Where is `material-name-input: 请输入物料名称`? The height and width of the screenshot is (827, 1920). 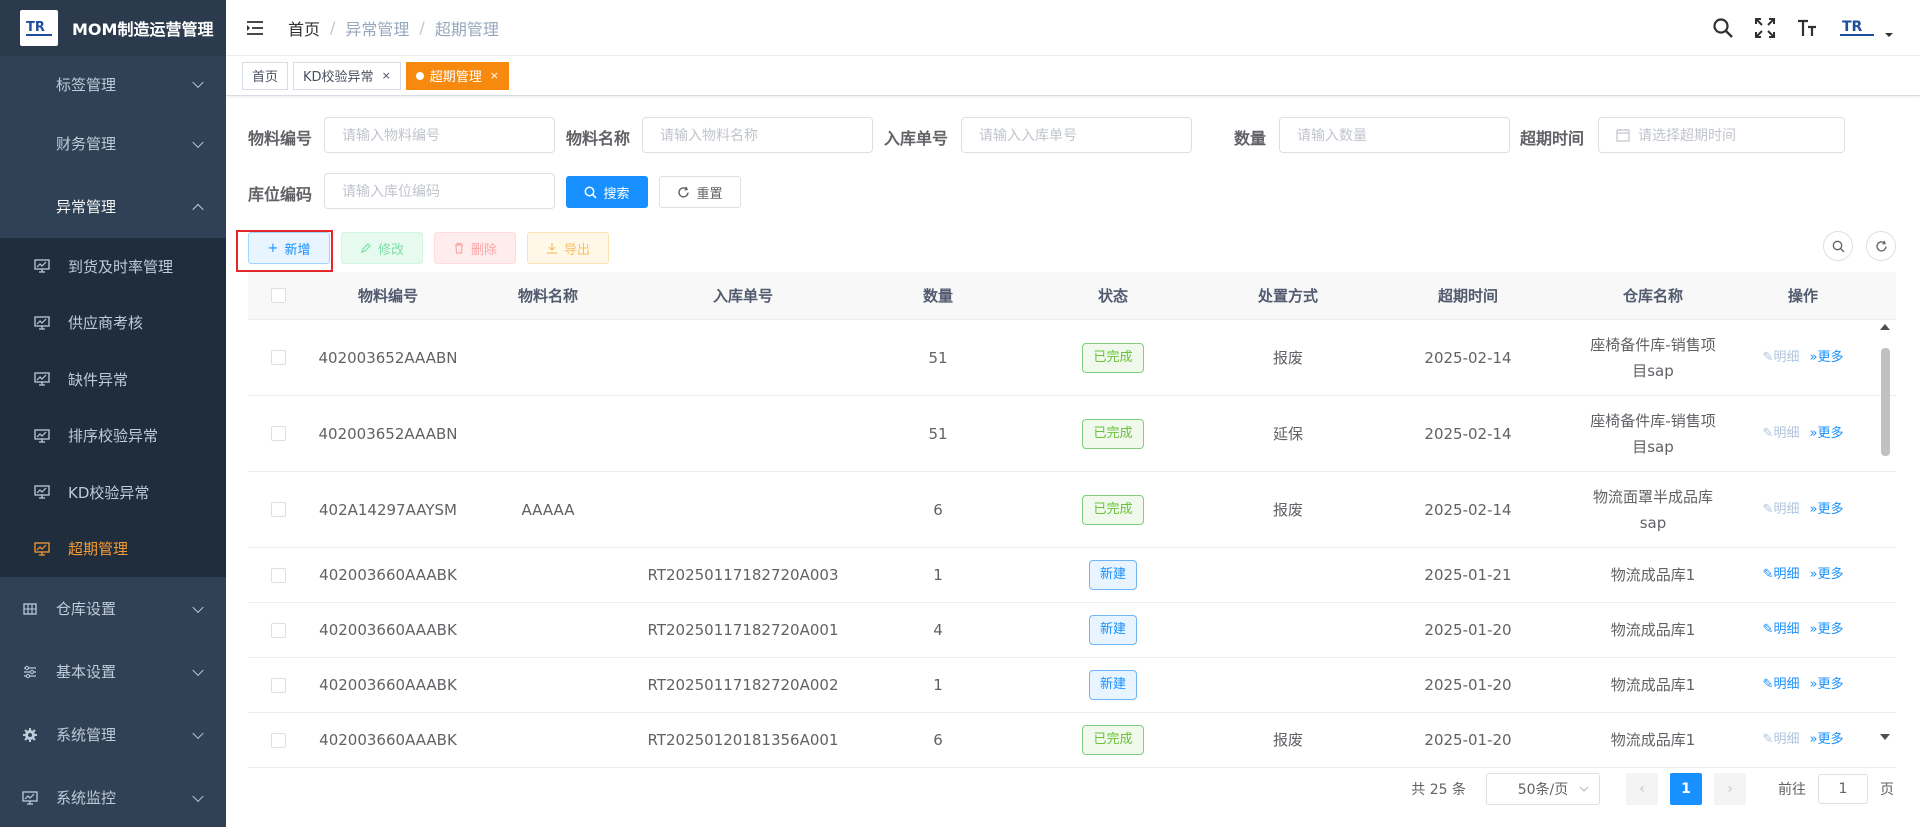 material-name-input: 请输入物料名称 is located at coordinates (757, 135).